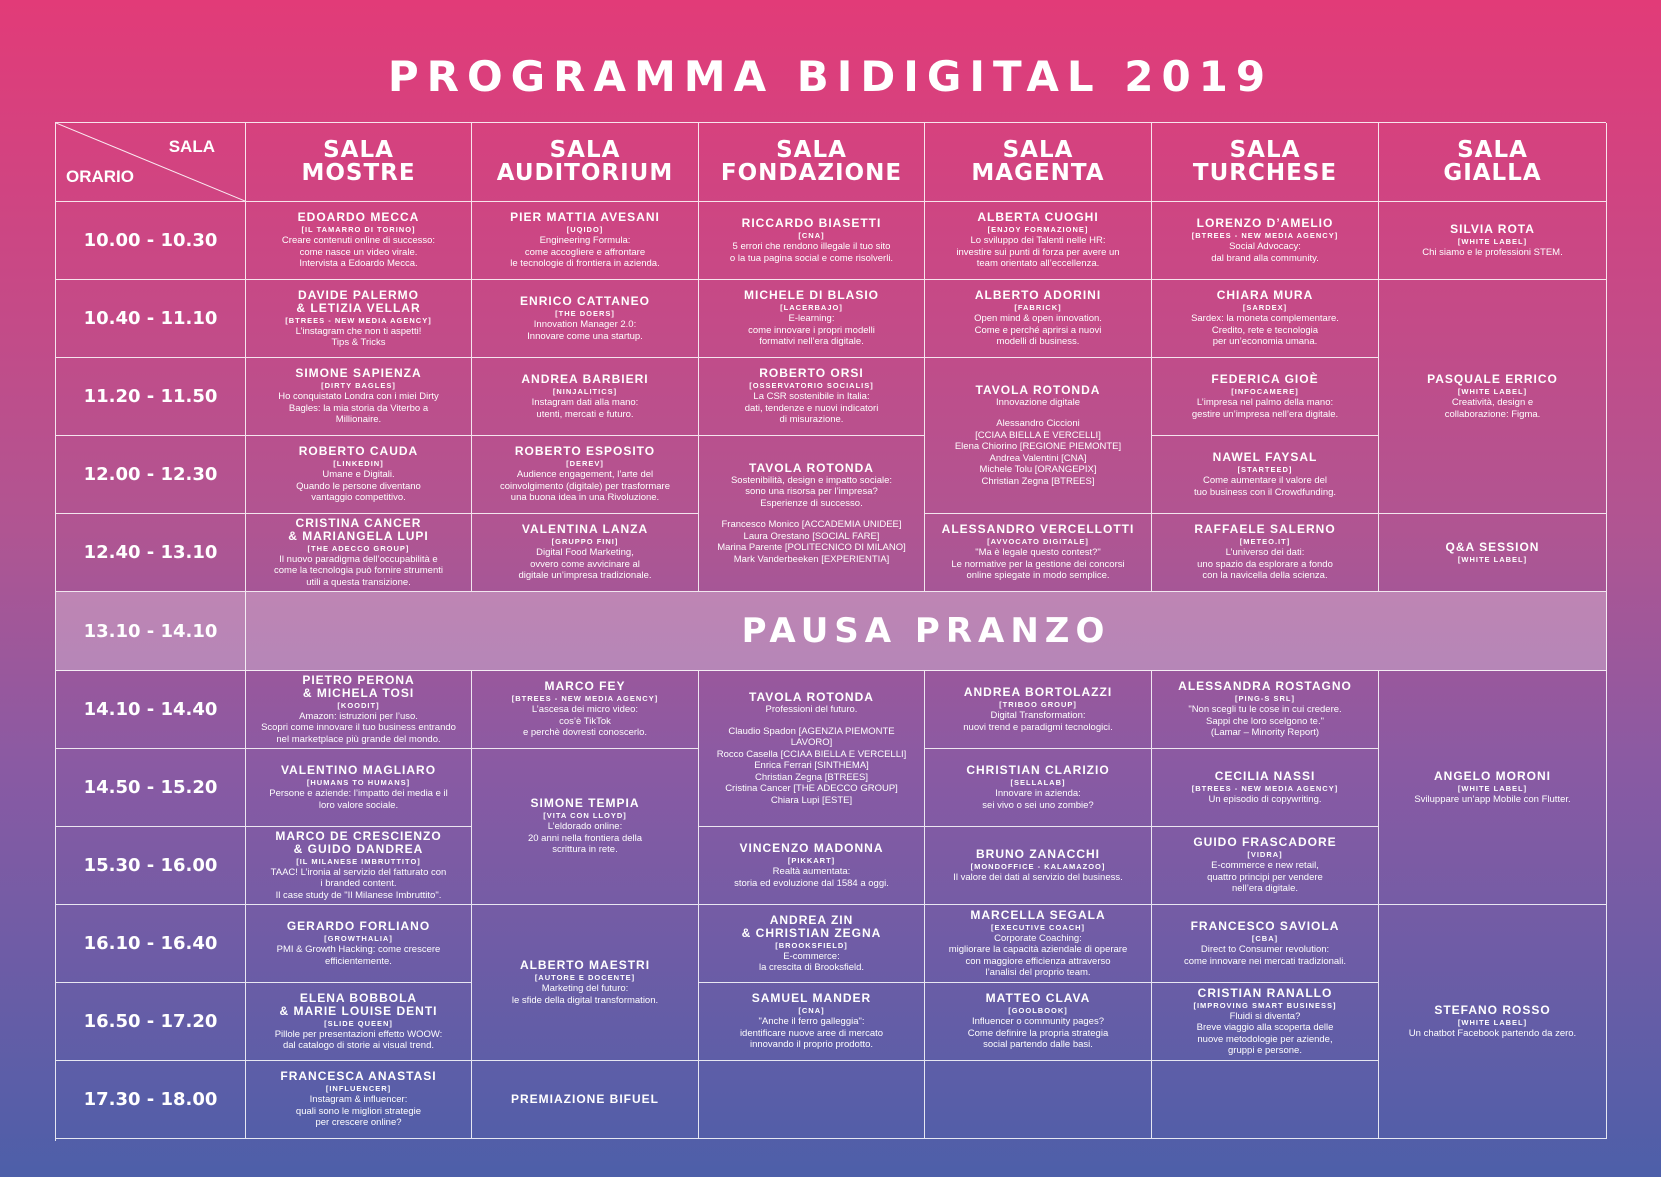 The height and width of the screenshot is (1177, 1661). What do you see at coordinates (358, 420) in the screenshot?
I see `session-description: Millionaire.` at bounding box center [358, 420].